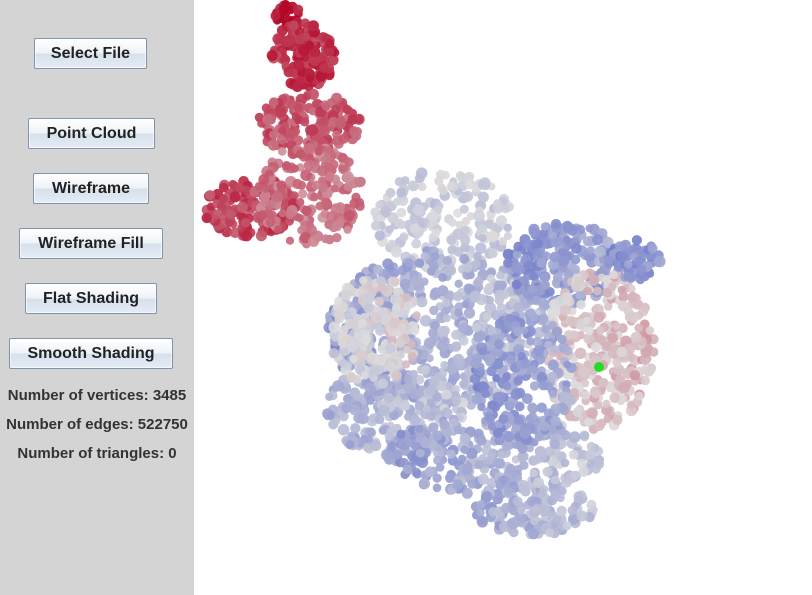 This screenshot has height=595, width=812. Describe the element at coordinates (91, 353) in the screenshot. I see `smooth-shading-button: Smooth Shading` at that location.